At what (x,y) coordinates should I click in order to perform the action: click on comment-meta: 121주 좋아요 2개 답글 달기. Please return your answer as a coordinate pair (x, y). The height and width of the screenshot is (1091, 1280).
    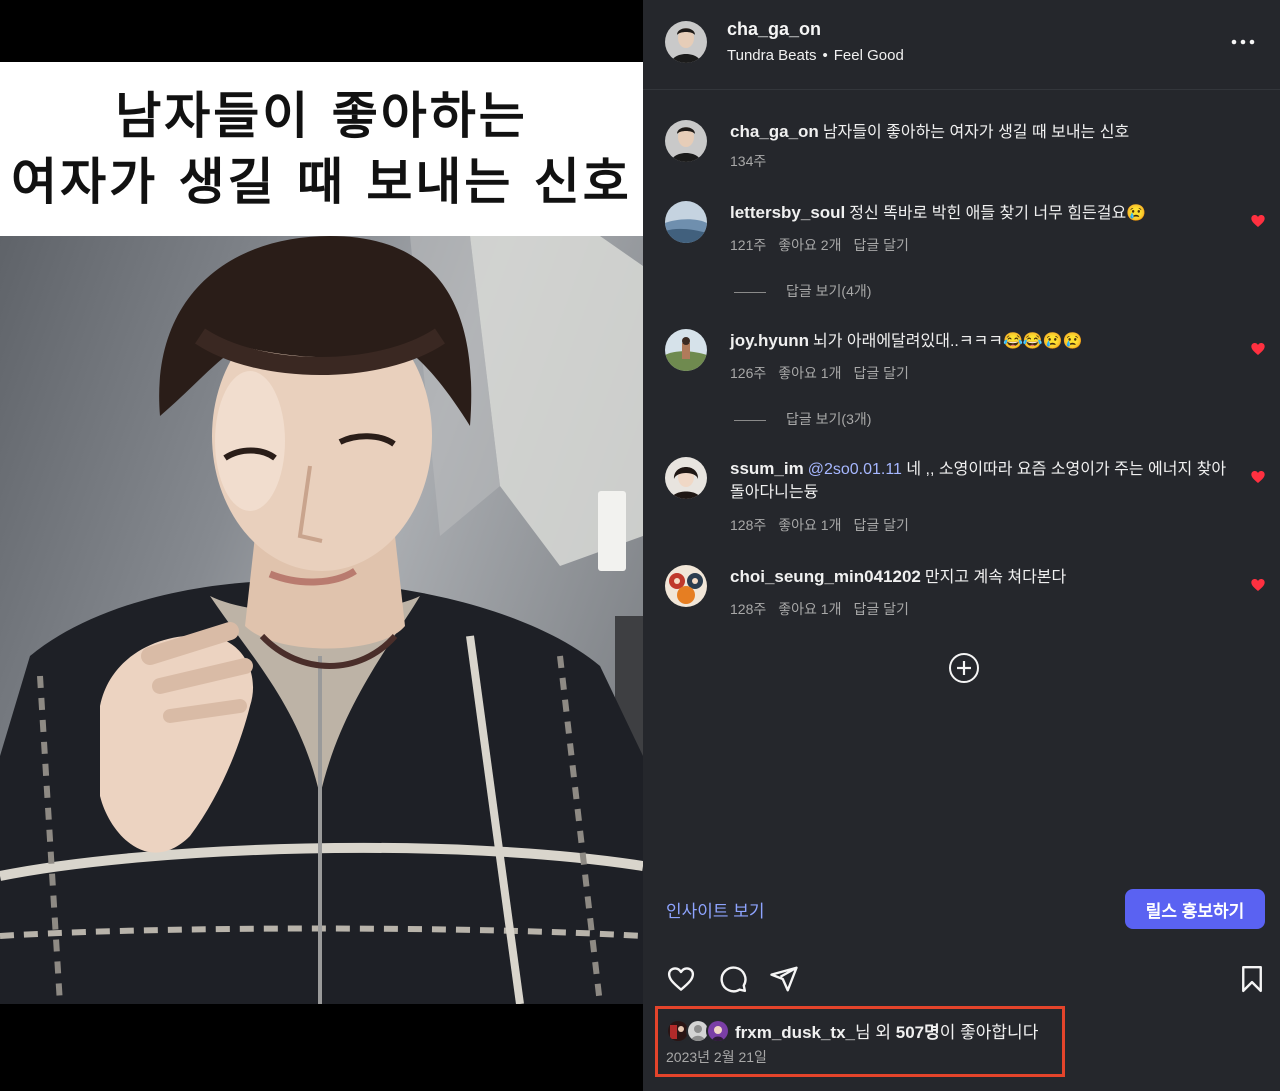
    Looking at the image, I should click on (825, 245).